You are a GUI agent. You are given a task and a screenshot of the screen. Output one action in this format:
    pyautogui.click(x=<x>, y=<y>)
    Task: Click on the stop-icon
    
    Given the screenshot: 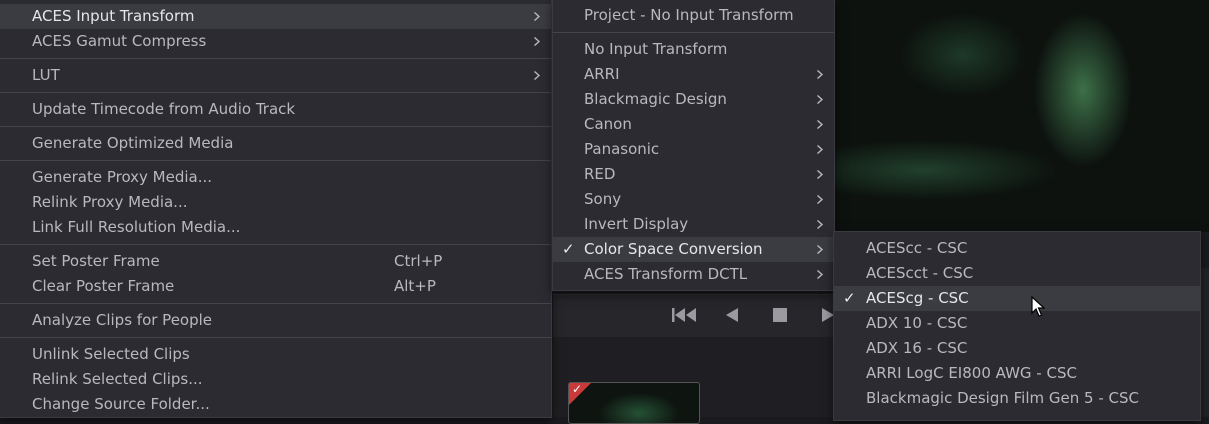 What is the action you would take?
    pyautogui.click(x=780, y=315)
    